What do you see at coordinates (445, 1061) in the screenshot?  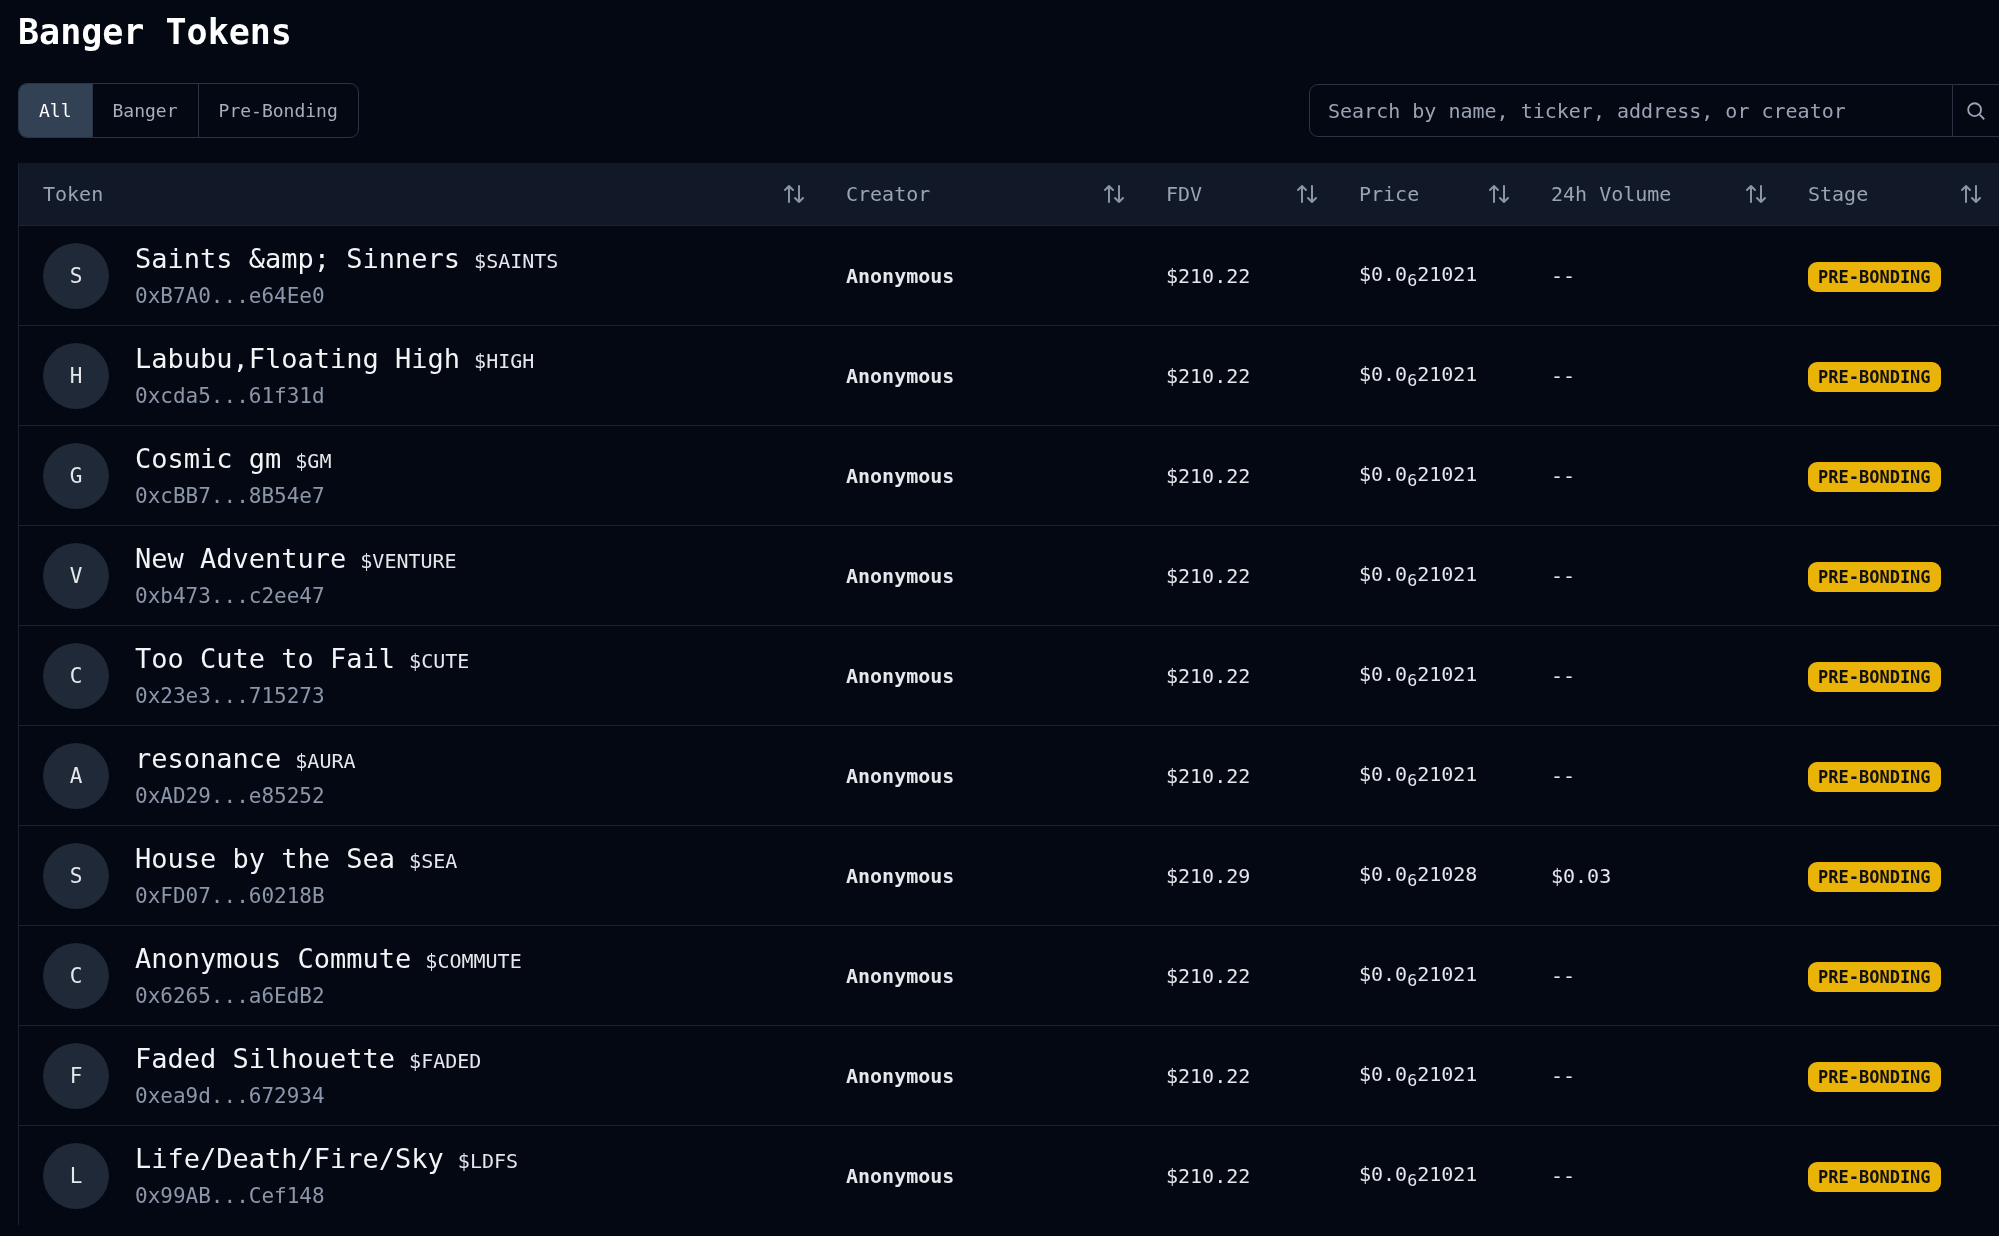 I see `token-ticker: $FADED` at bounding box center [445, 1061].